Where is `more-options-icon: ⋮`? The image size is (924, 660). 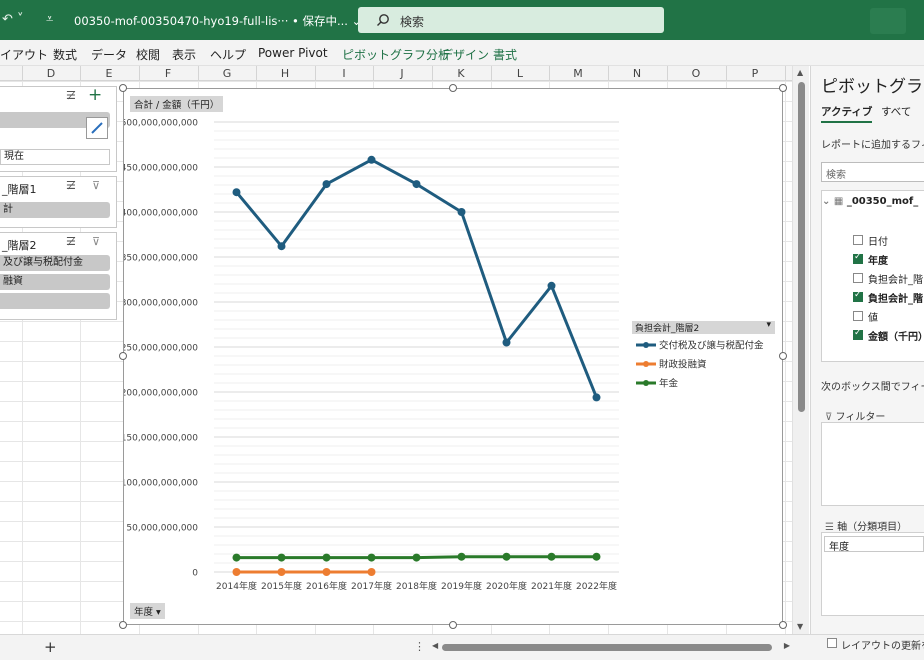
more-options-icon: ⋮ is located at coordinates (419, 646).